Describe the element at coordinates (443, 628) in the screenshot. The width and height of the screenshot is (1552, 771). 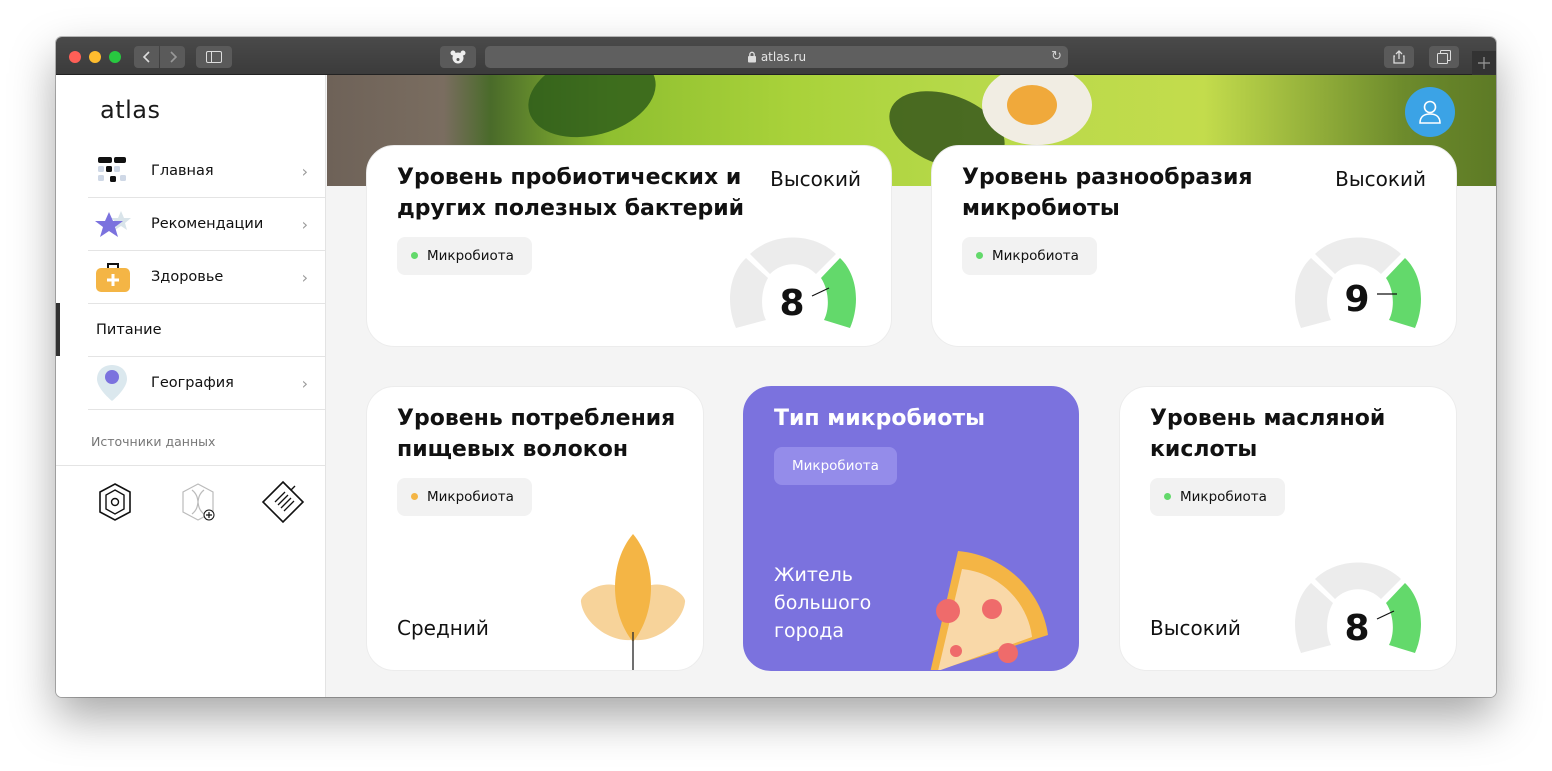
I see `level-value: Средний` at that location.